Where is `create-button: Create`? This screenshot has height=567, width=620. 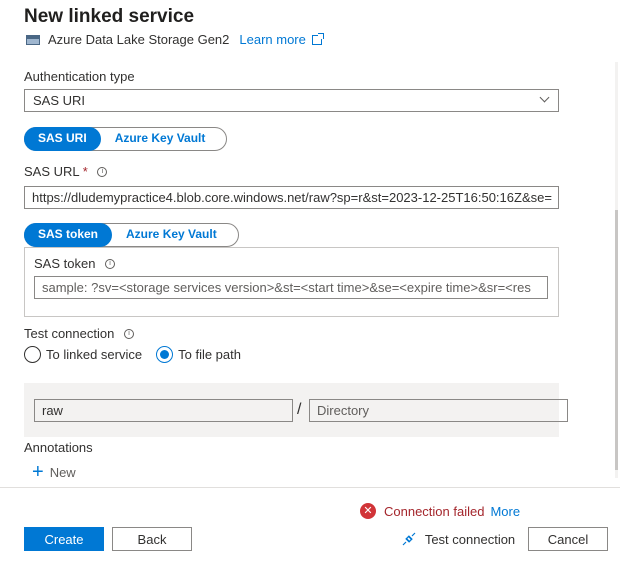
create-button: Create is located at coordinates (64, 539).